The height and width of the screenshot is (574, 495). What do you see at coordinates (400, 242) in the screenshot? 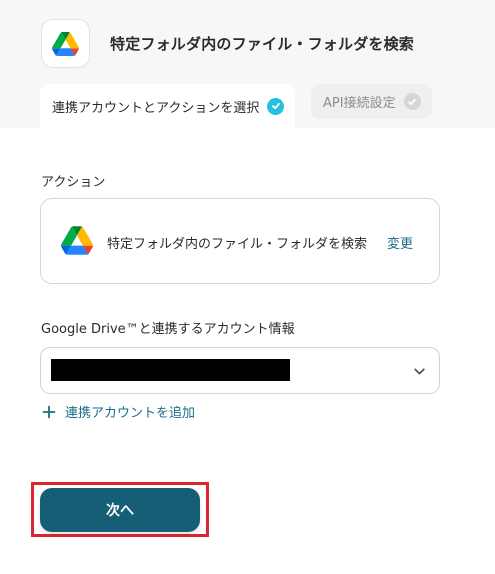
I see `change-action-link: 変更` at bounding box center [400, 242].